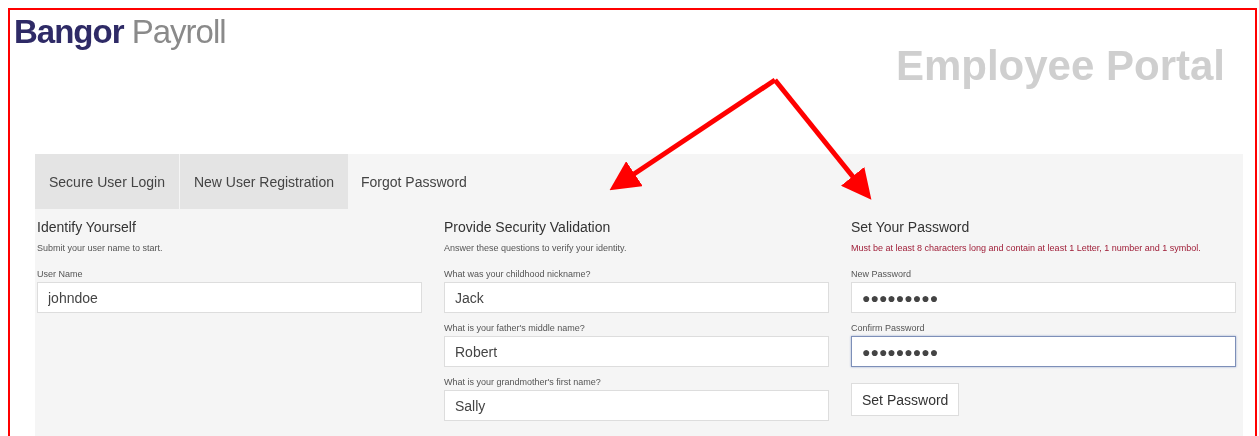  I want to click on field-label: What is your grandmother's first name?, so click(523, 382).